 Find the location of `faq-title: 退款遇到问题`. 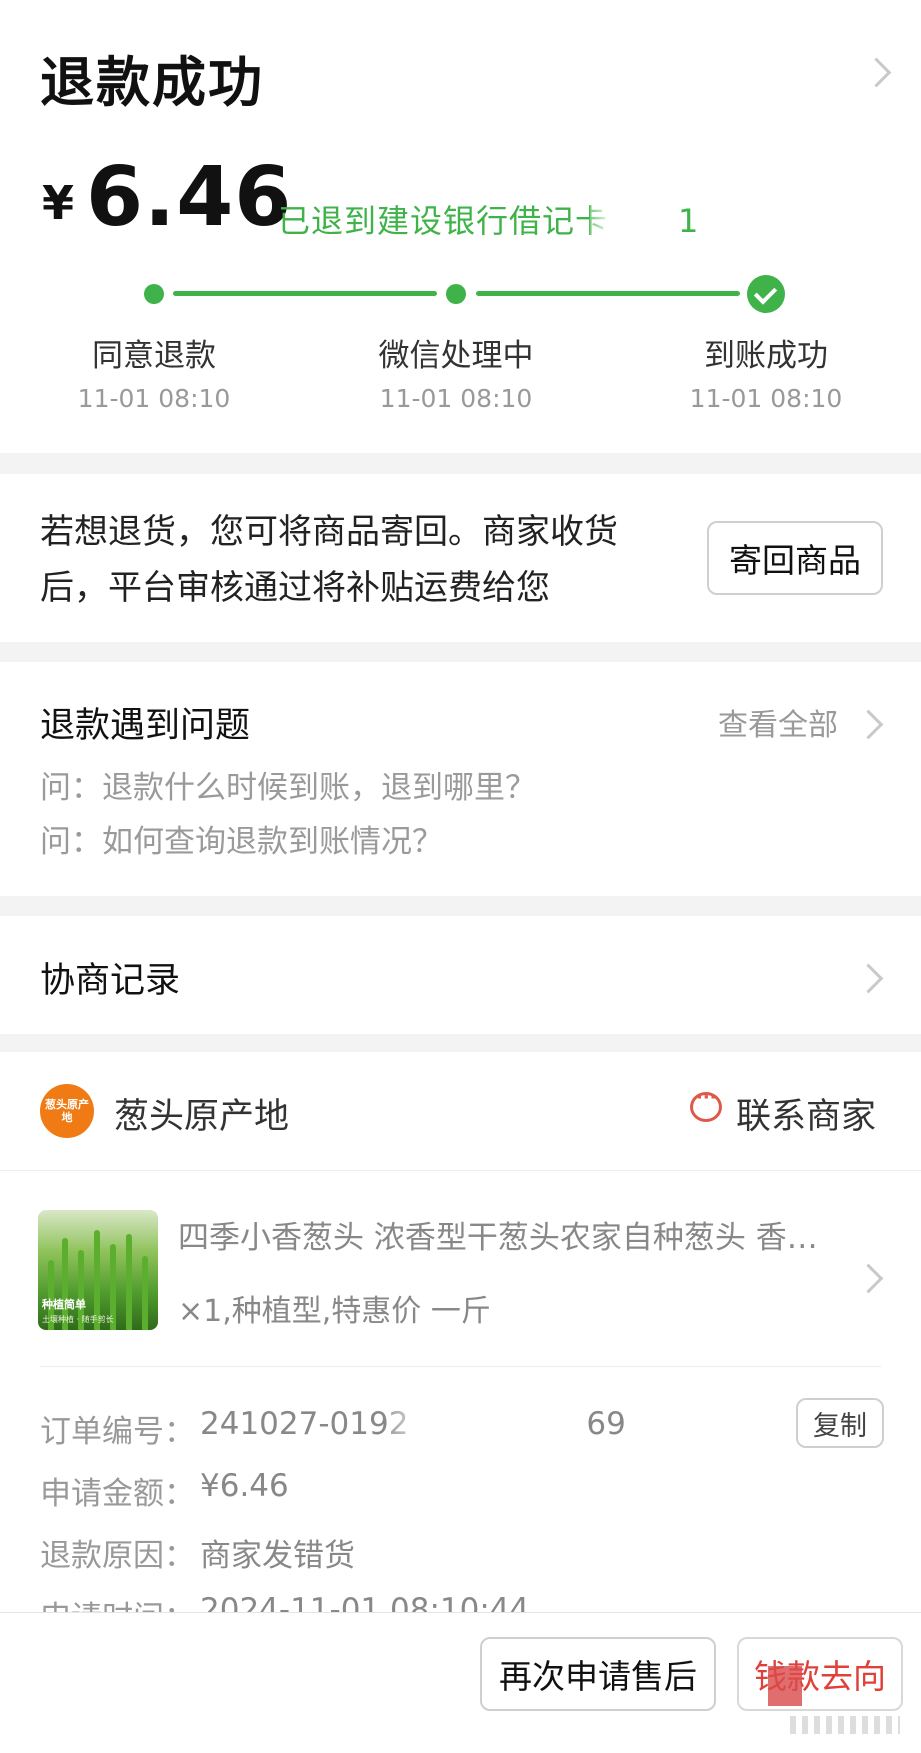

faq-title: 退款遇到问题 is located at coordinates (145, 726).